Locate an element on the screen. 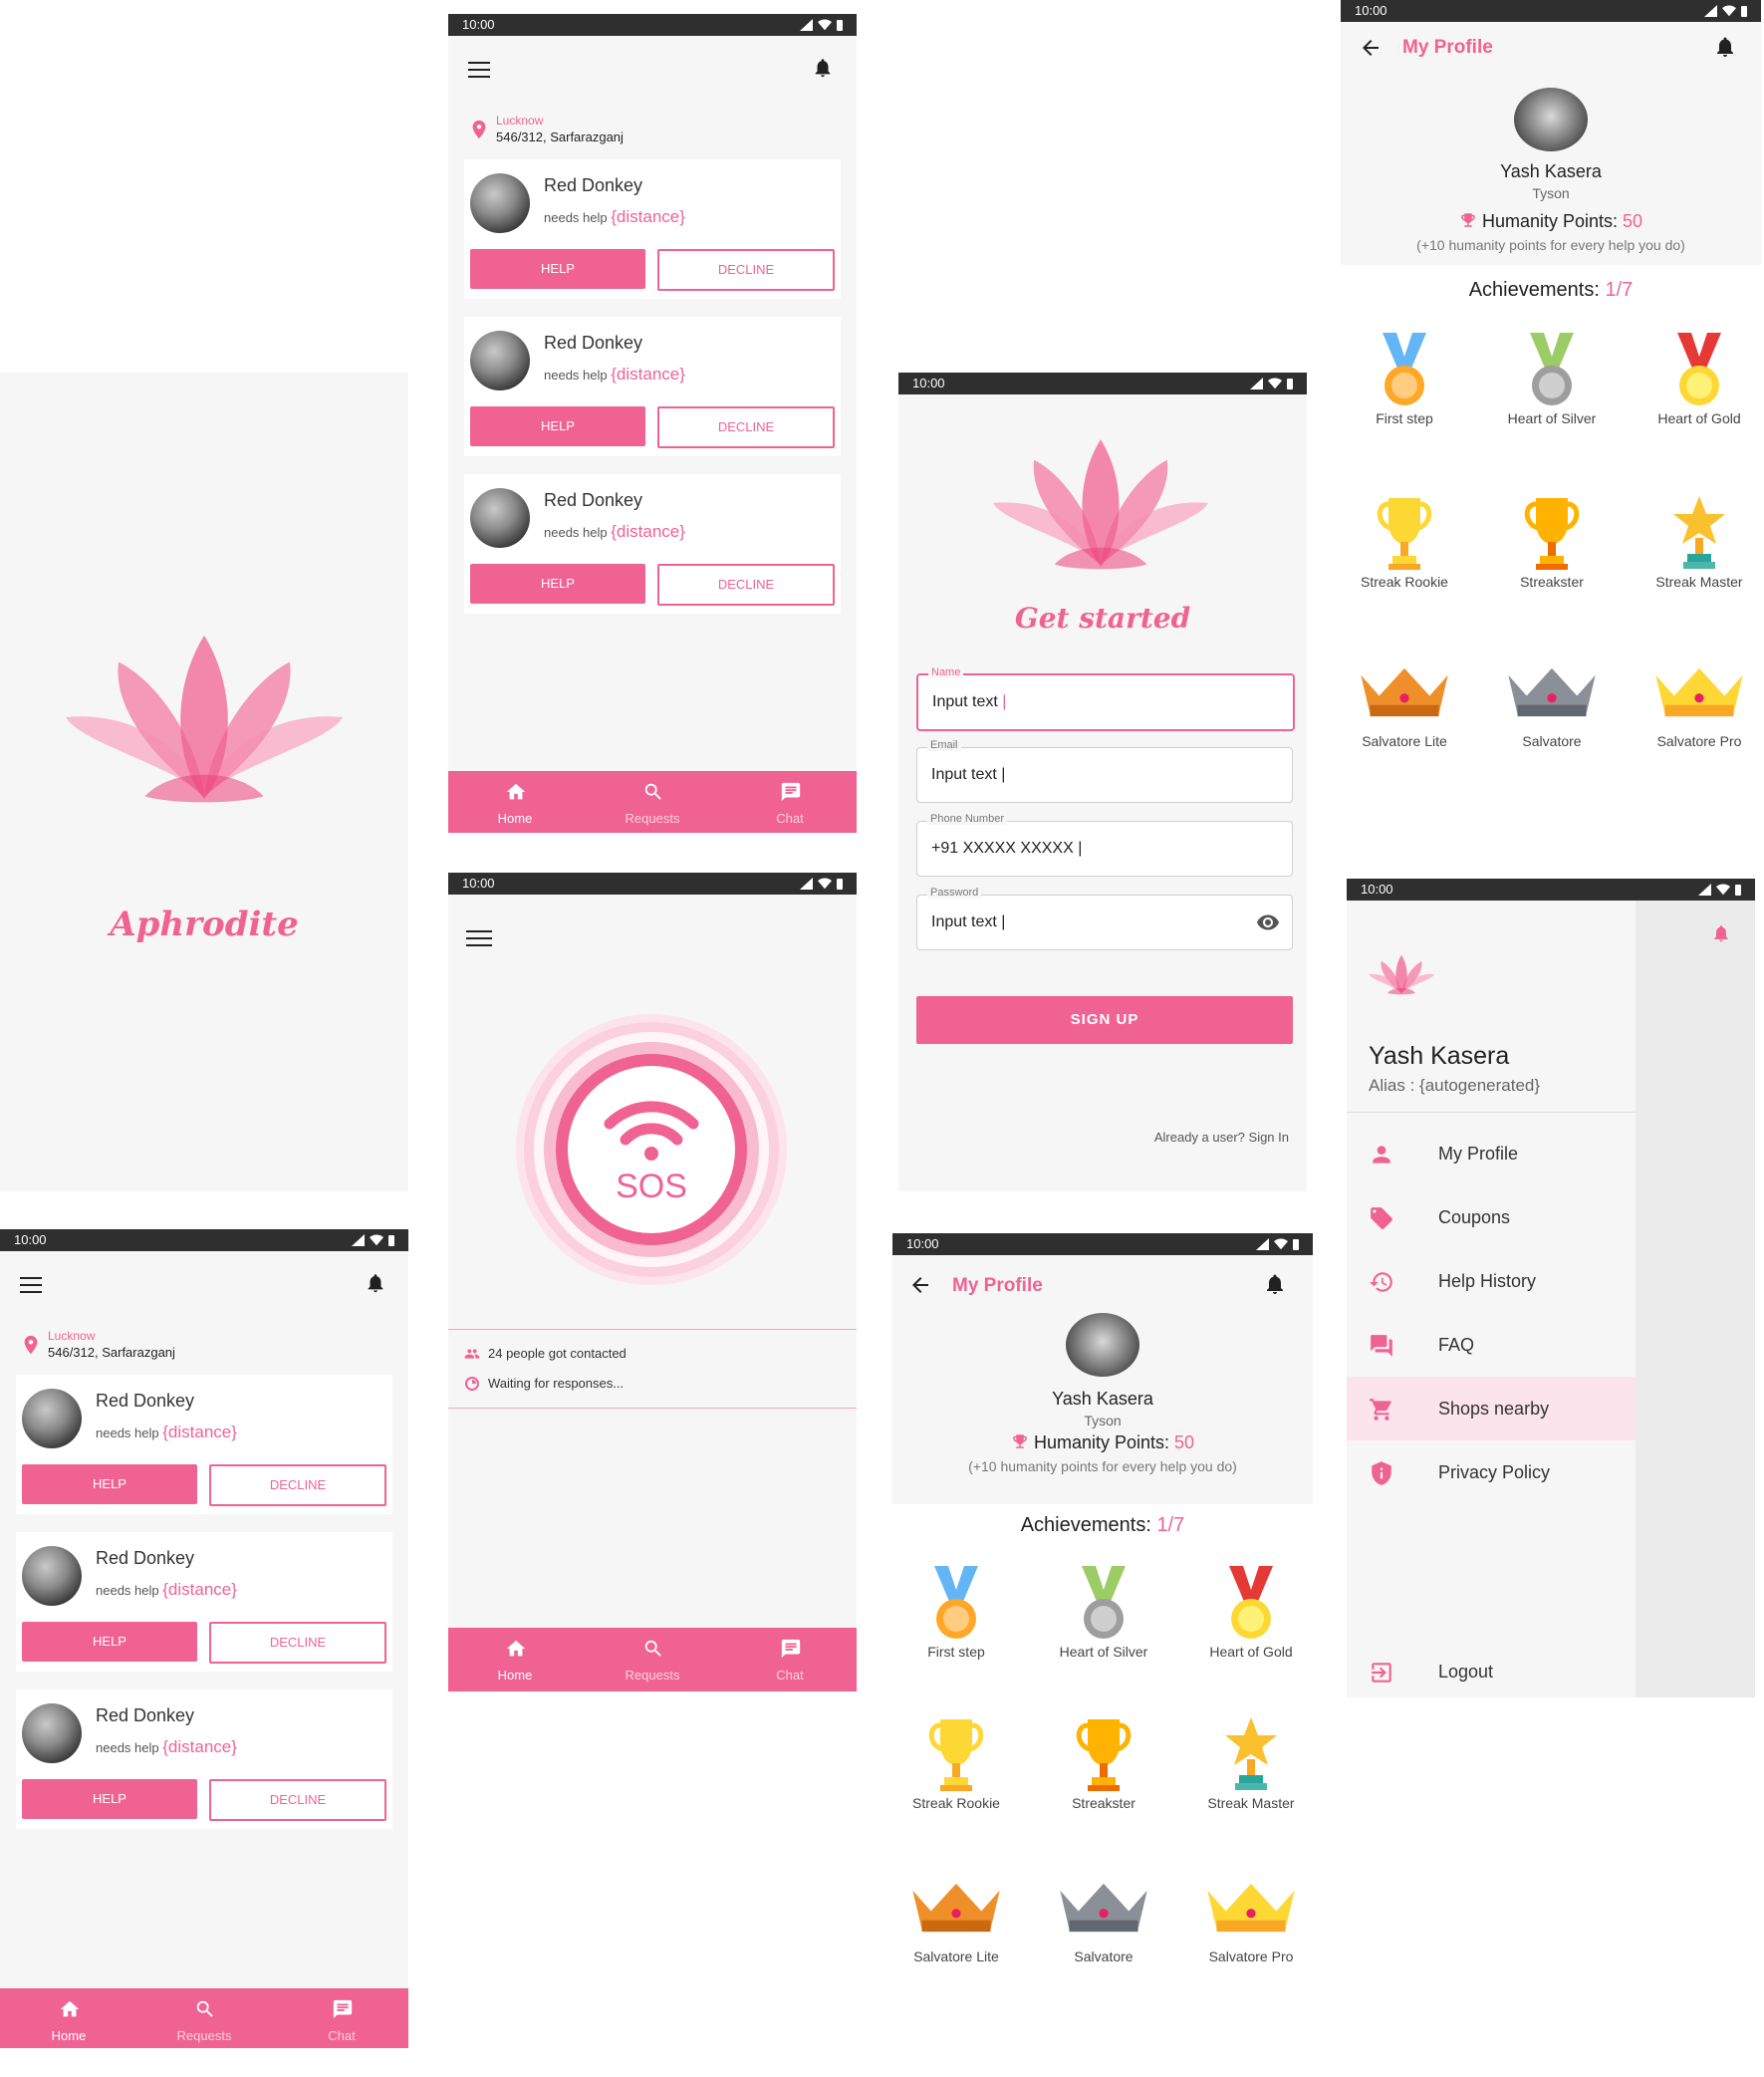  drawer-item-logout: Logout is located at coordinates (1491, 1669).